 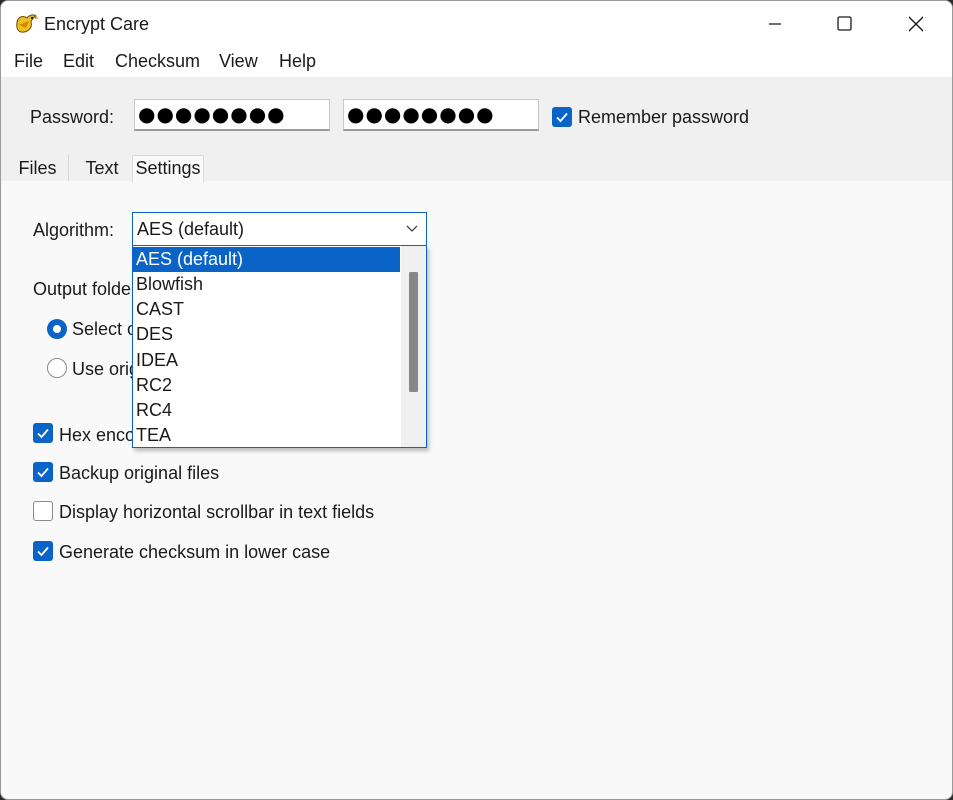 I want to click on algorithm-option-des: DES, so click(x=266, y=334).